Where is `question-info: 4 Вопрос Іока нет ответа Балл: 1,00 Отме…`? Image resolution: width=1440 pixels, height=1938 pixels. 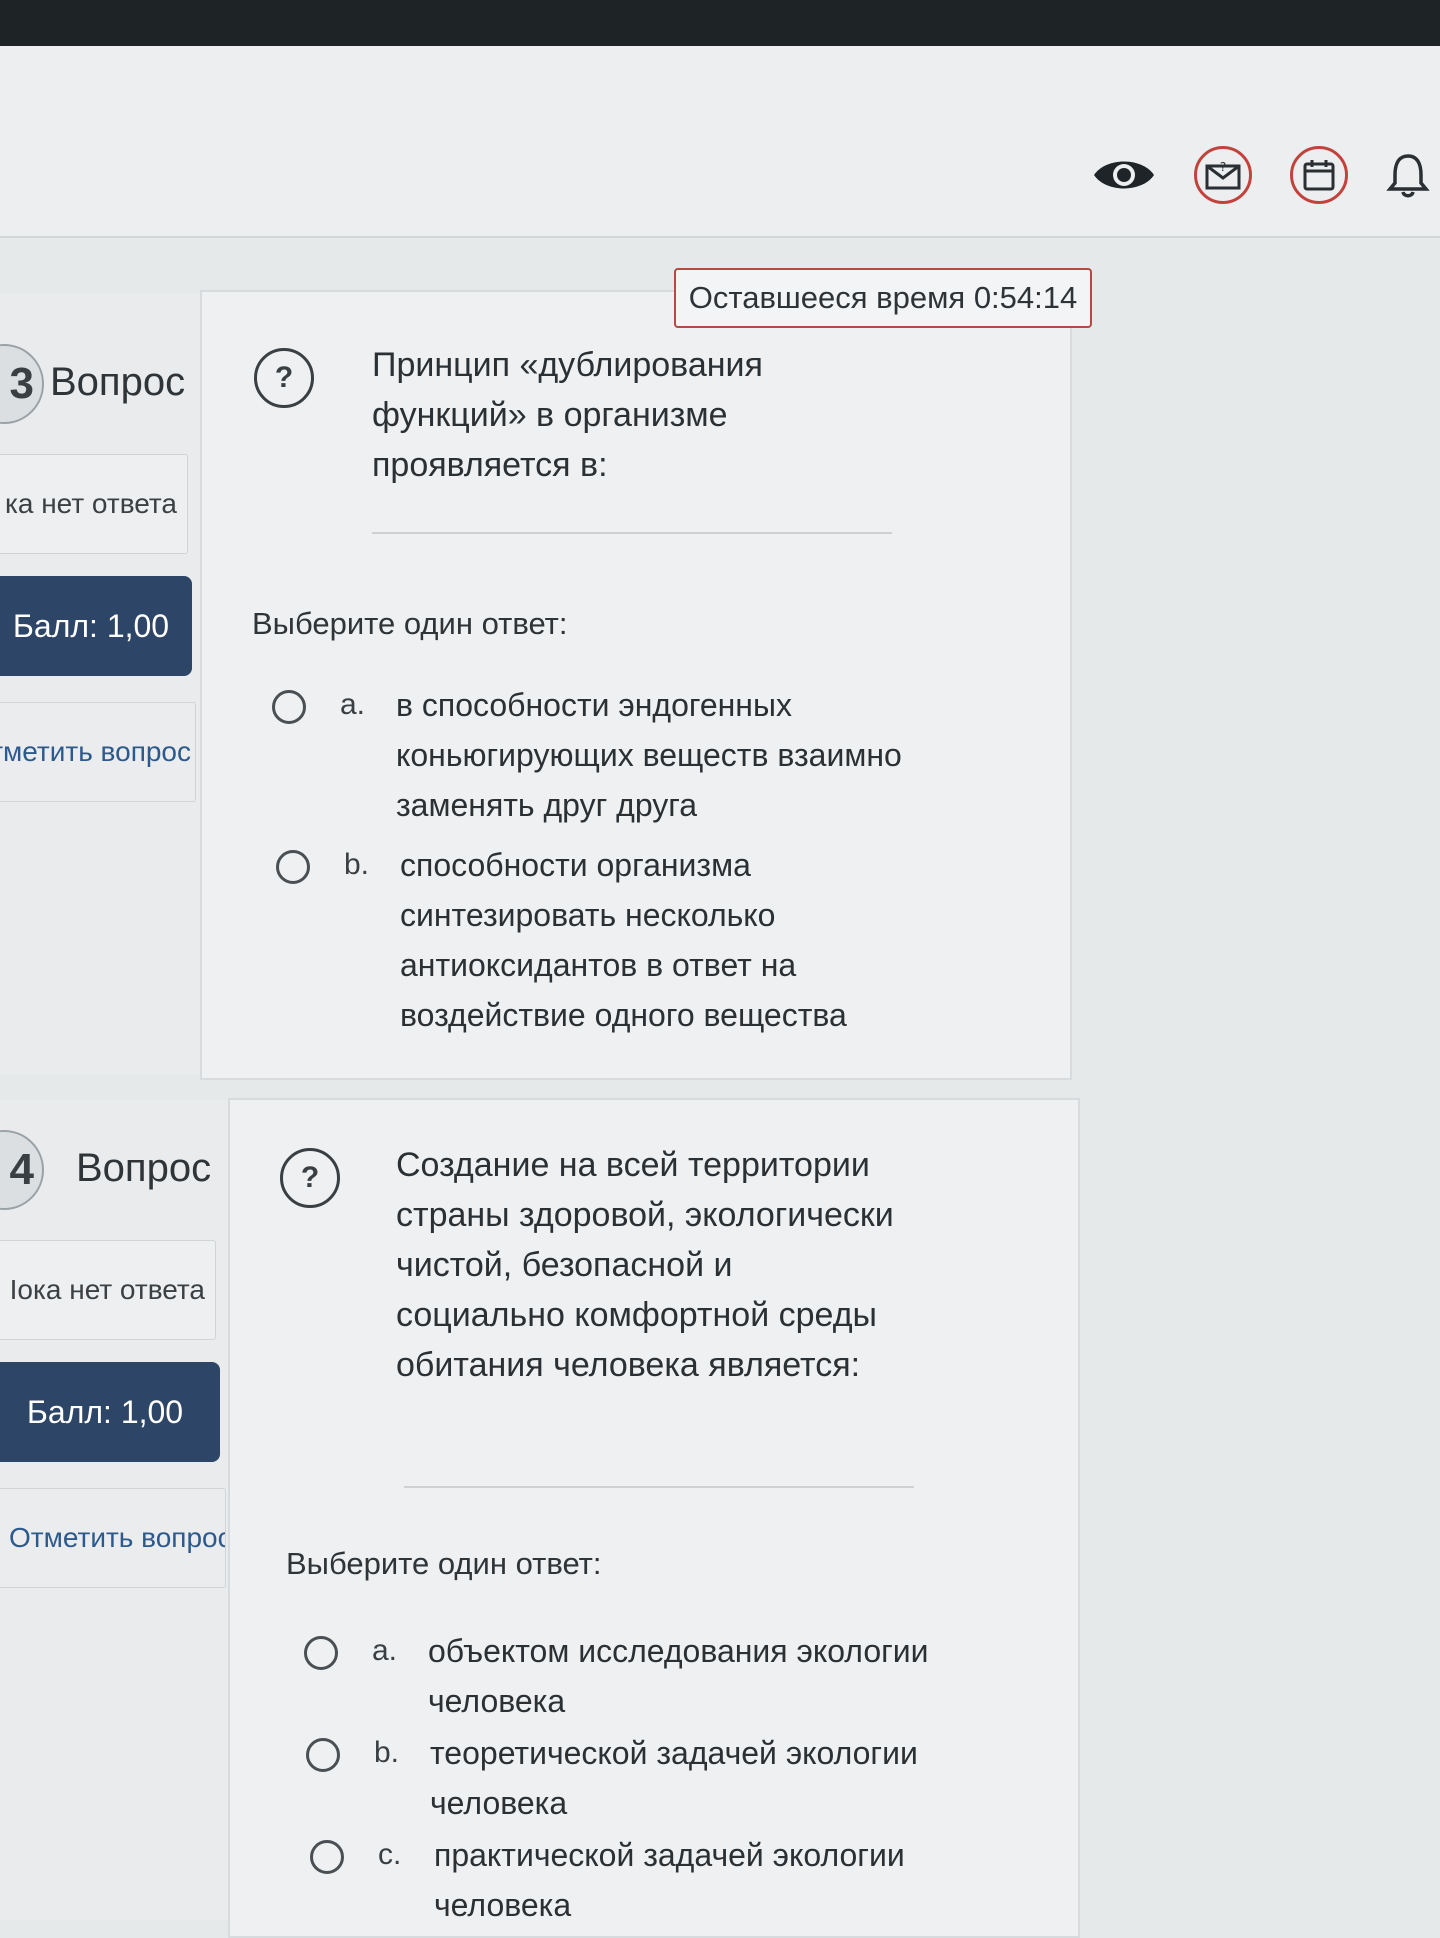 question-info: 4 Вопрос Іока нет ответа Балл: 1,00 Отме… is located at coordinates (113, 1370).